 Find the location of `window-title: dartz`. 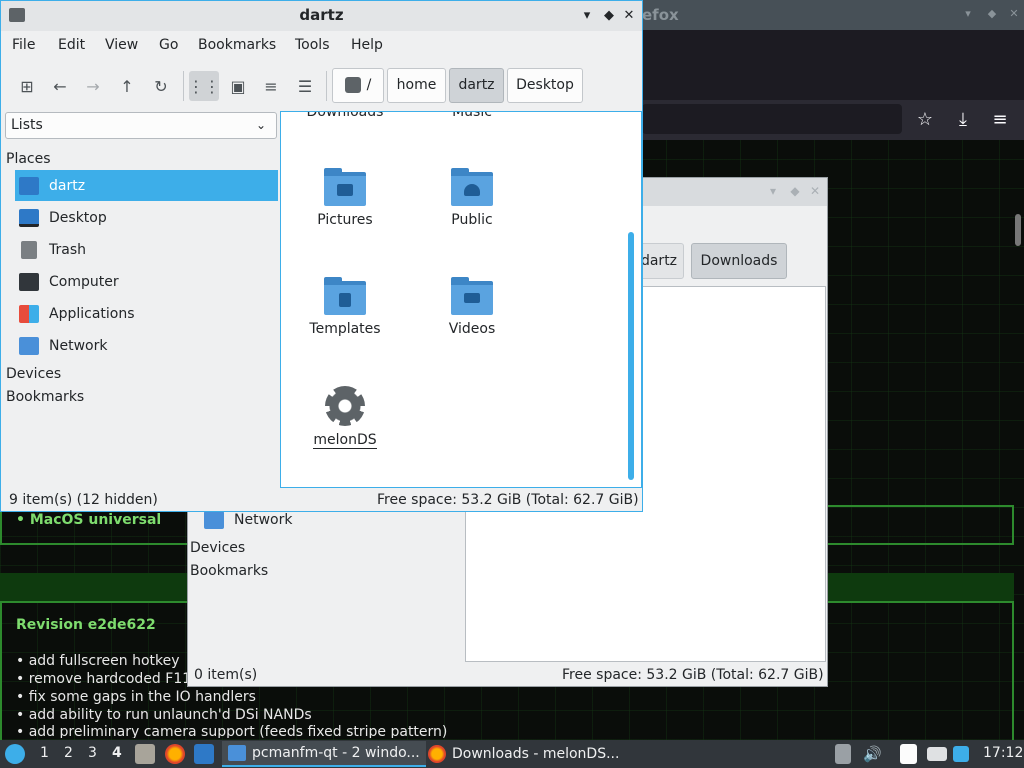

window-title: dartz is located at coordinates (321, 15).